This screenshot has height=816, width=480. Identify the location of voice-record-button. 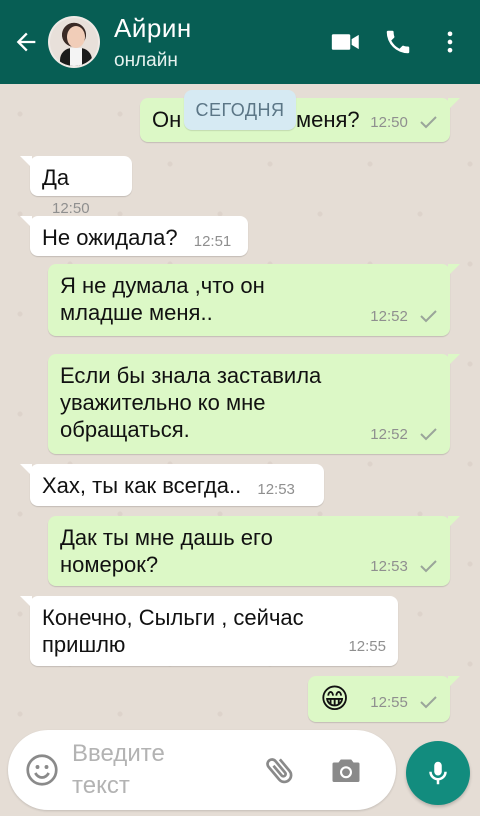
(438, 773).